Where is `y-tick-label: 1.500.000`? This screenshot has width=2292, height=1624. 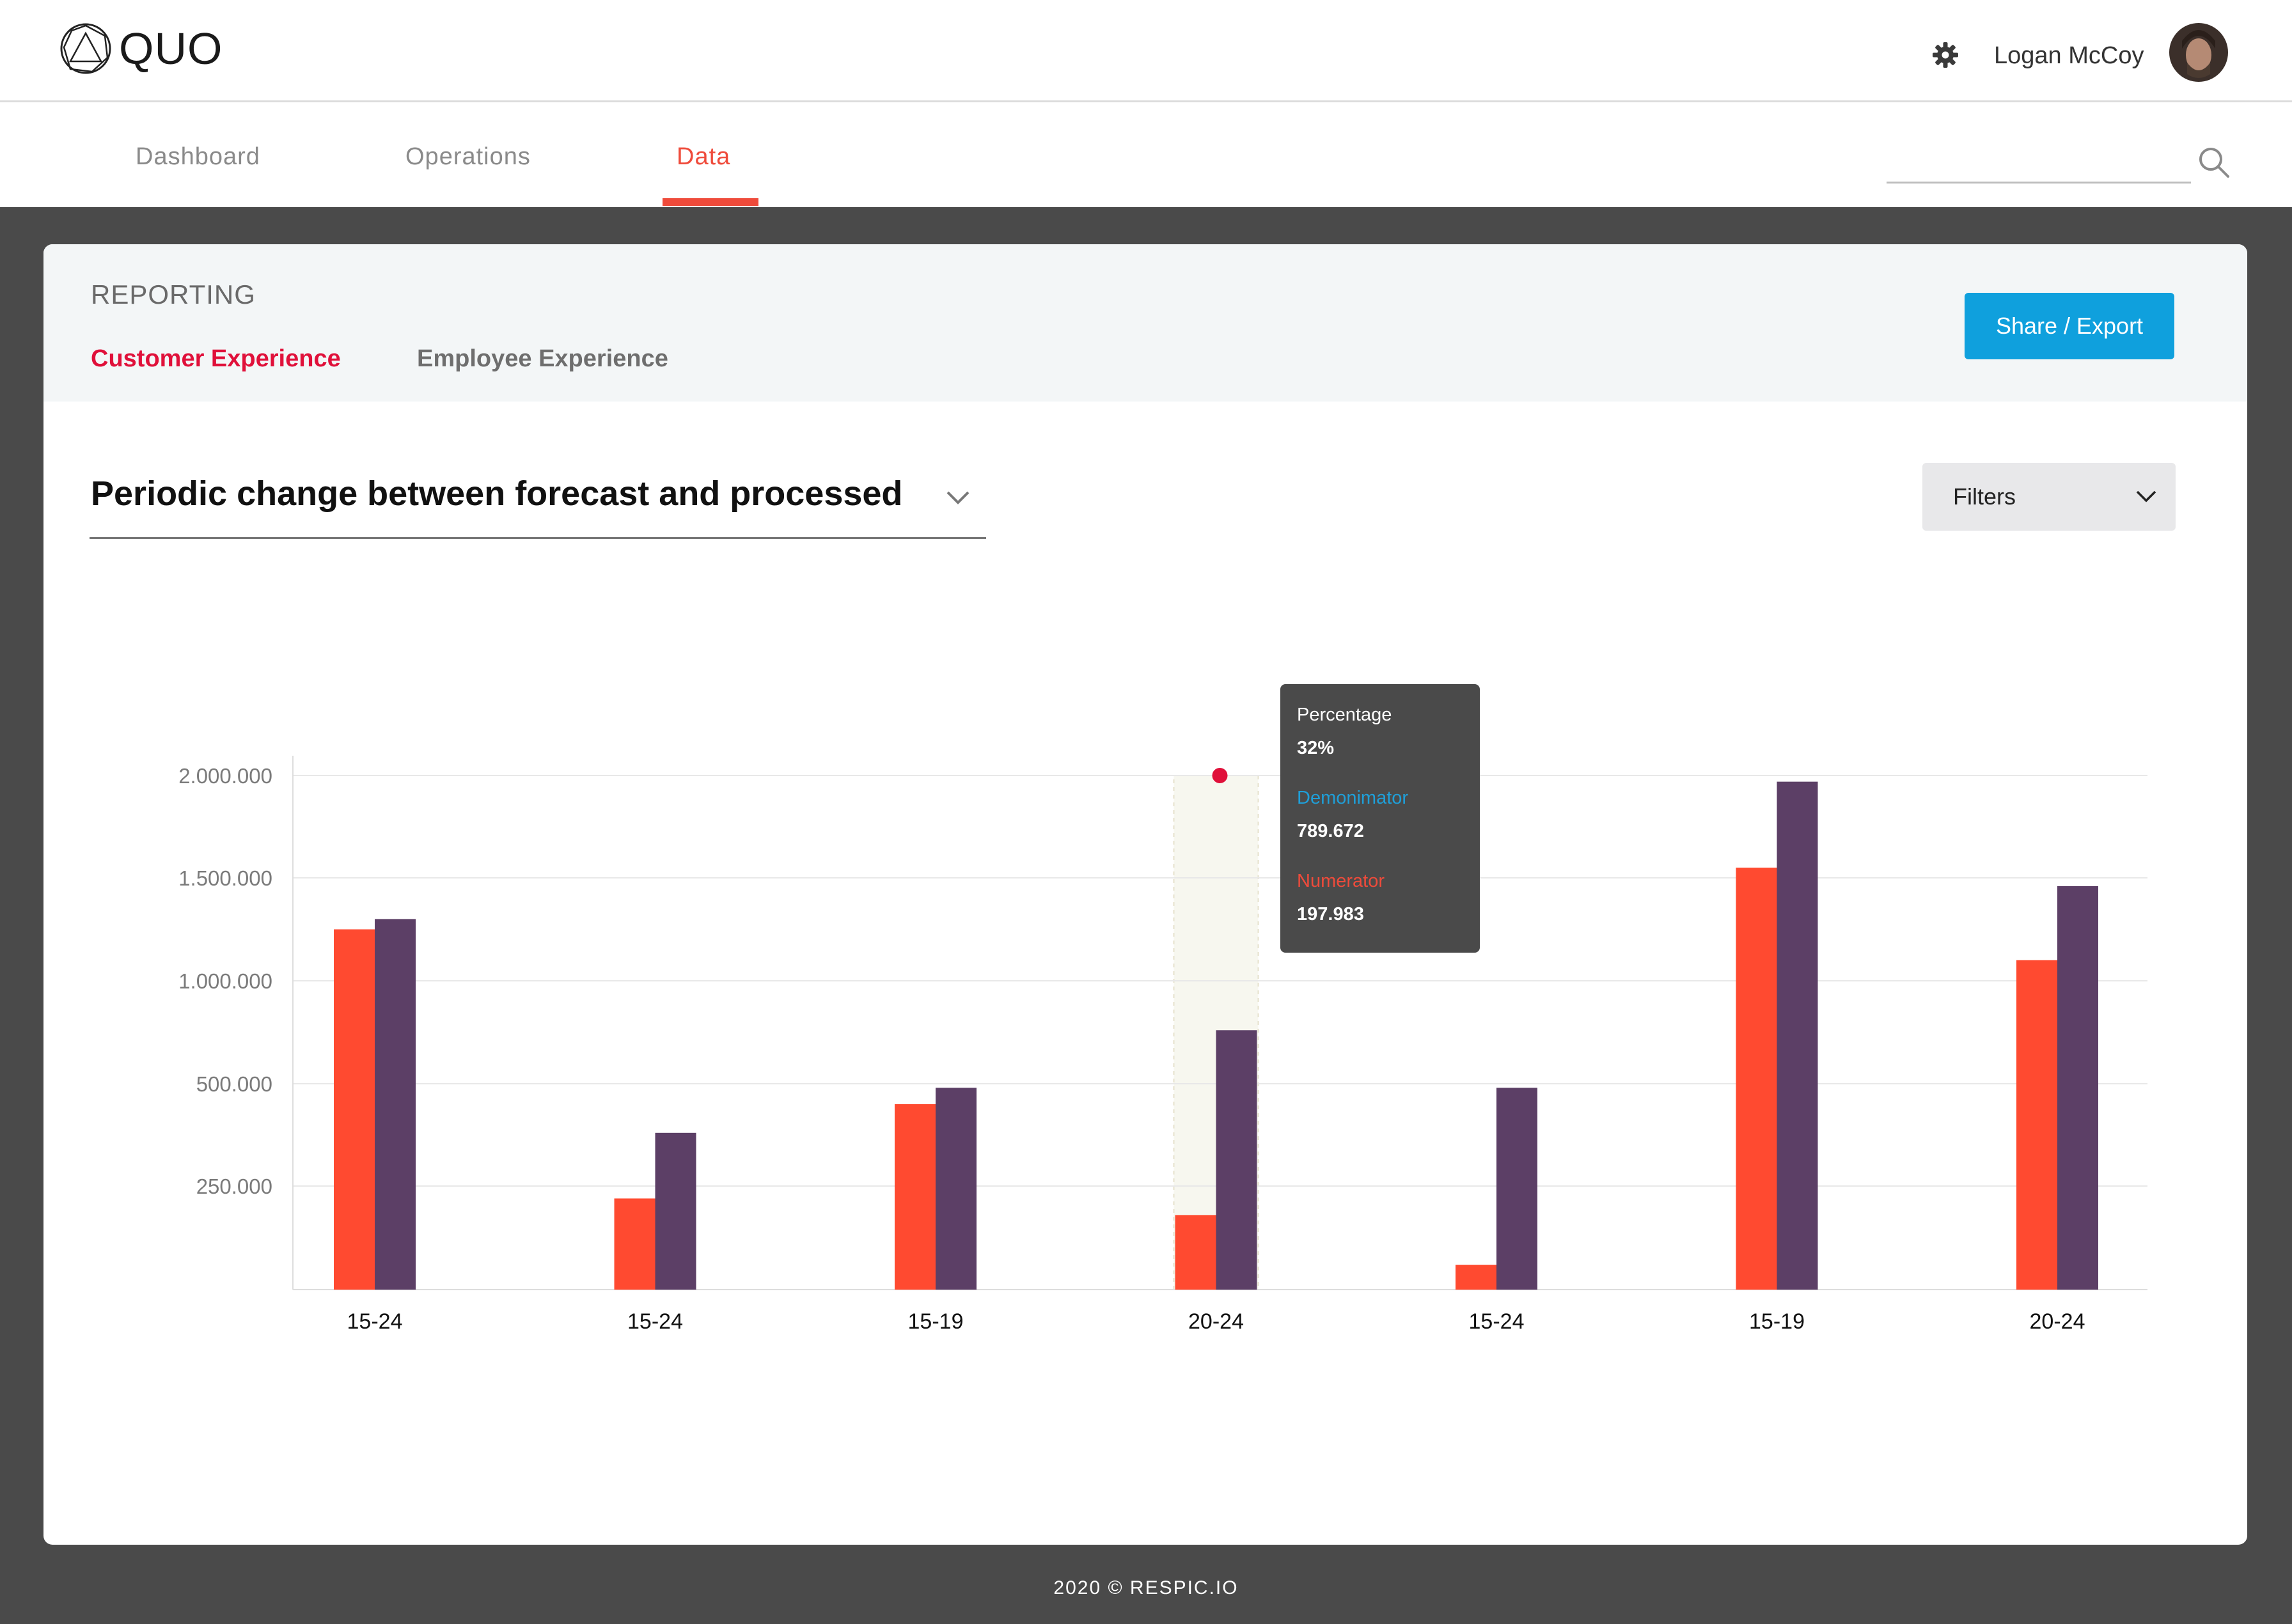 y-tick-label: 1.500.000 is located at coordinates (225, 878).